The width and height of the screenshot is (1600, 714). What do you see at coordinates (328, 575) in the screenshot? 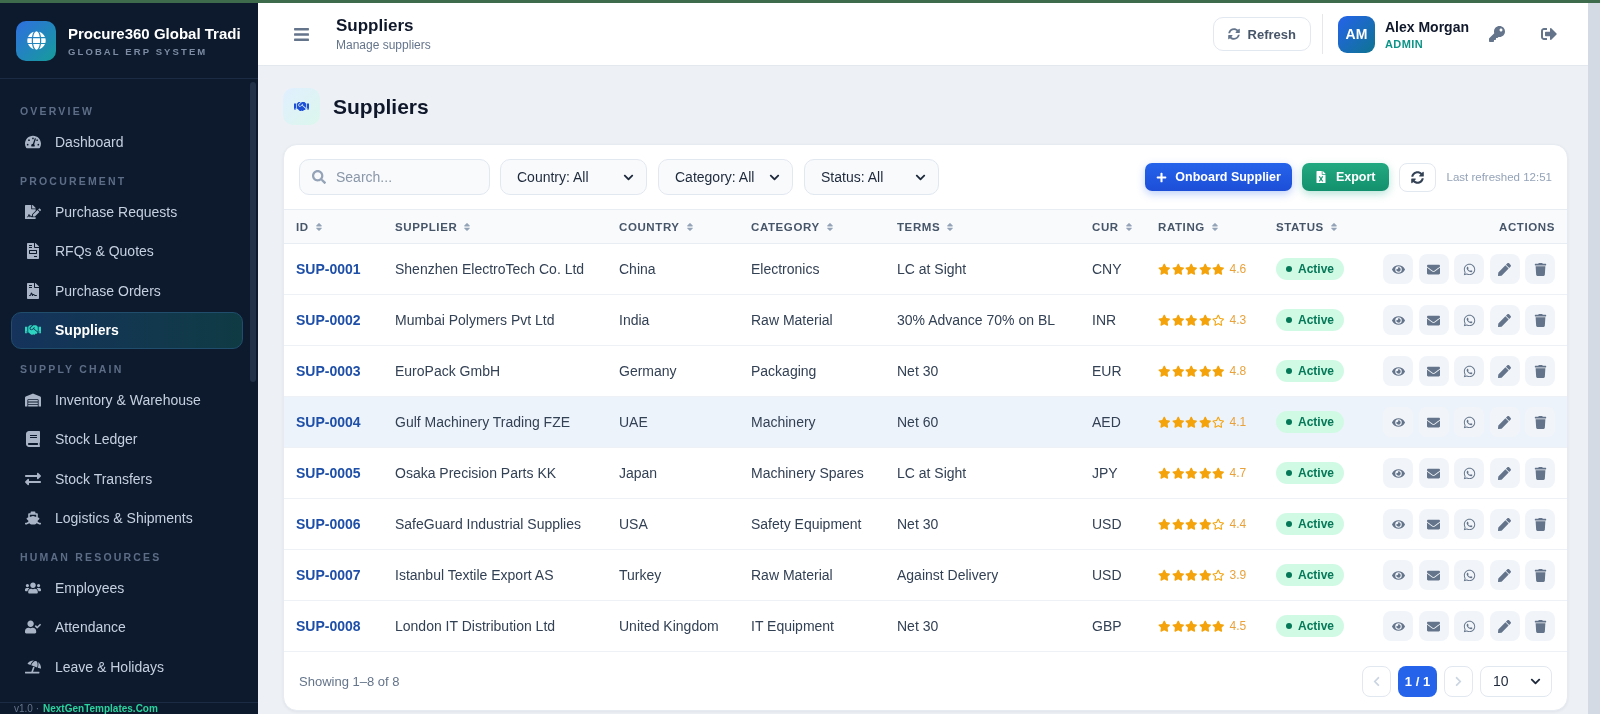
I see `supplier-id-link: SUP-0007` at bounding box center [328, 575].